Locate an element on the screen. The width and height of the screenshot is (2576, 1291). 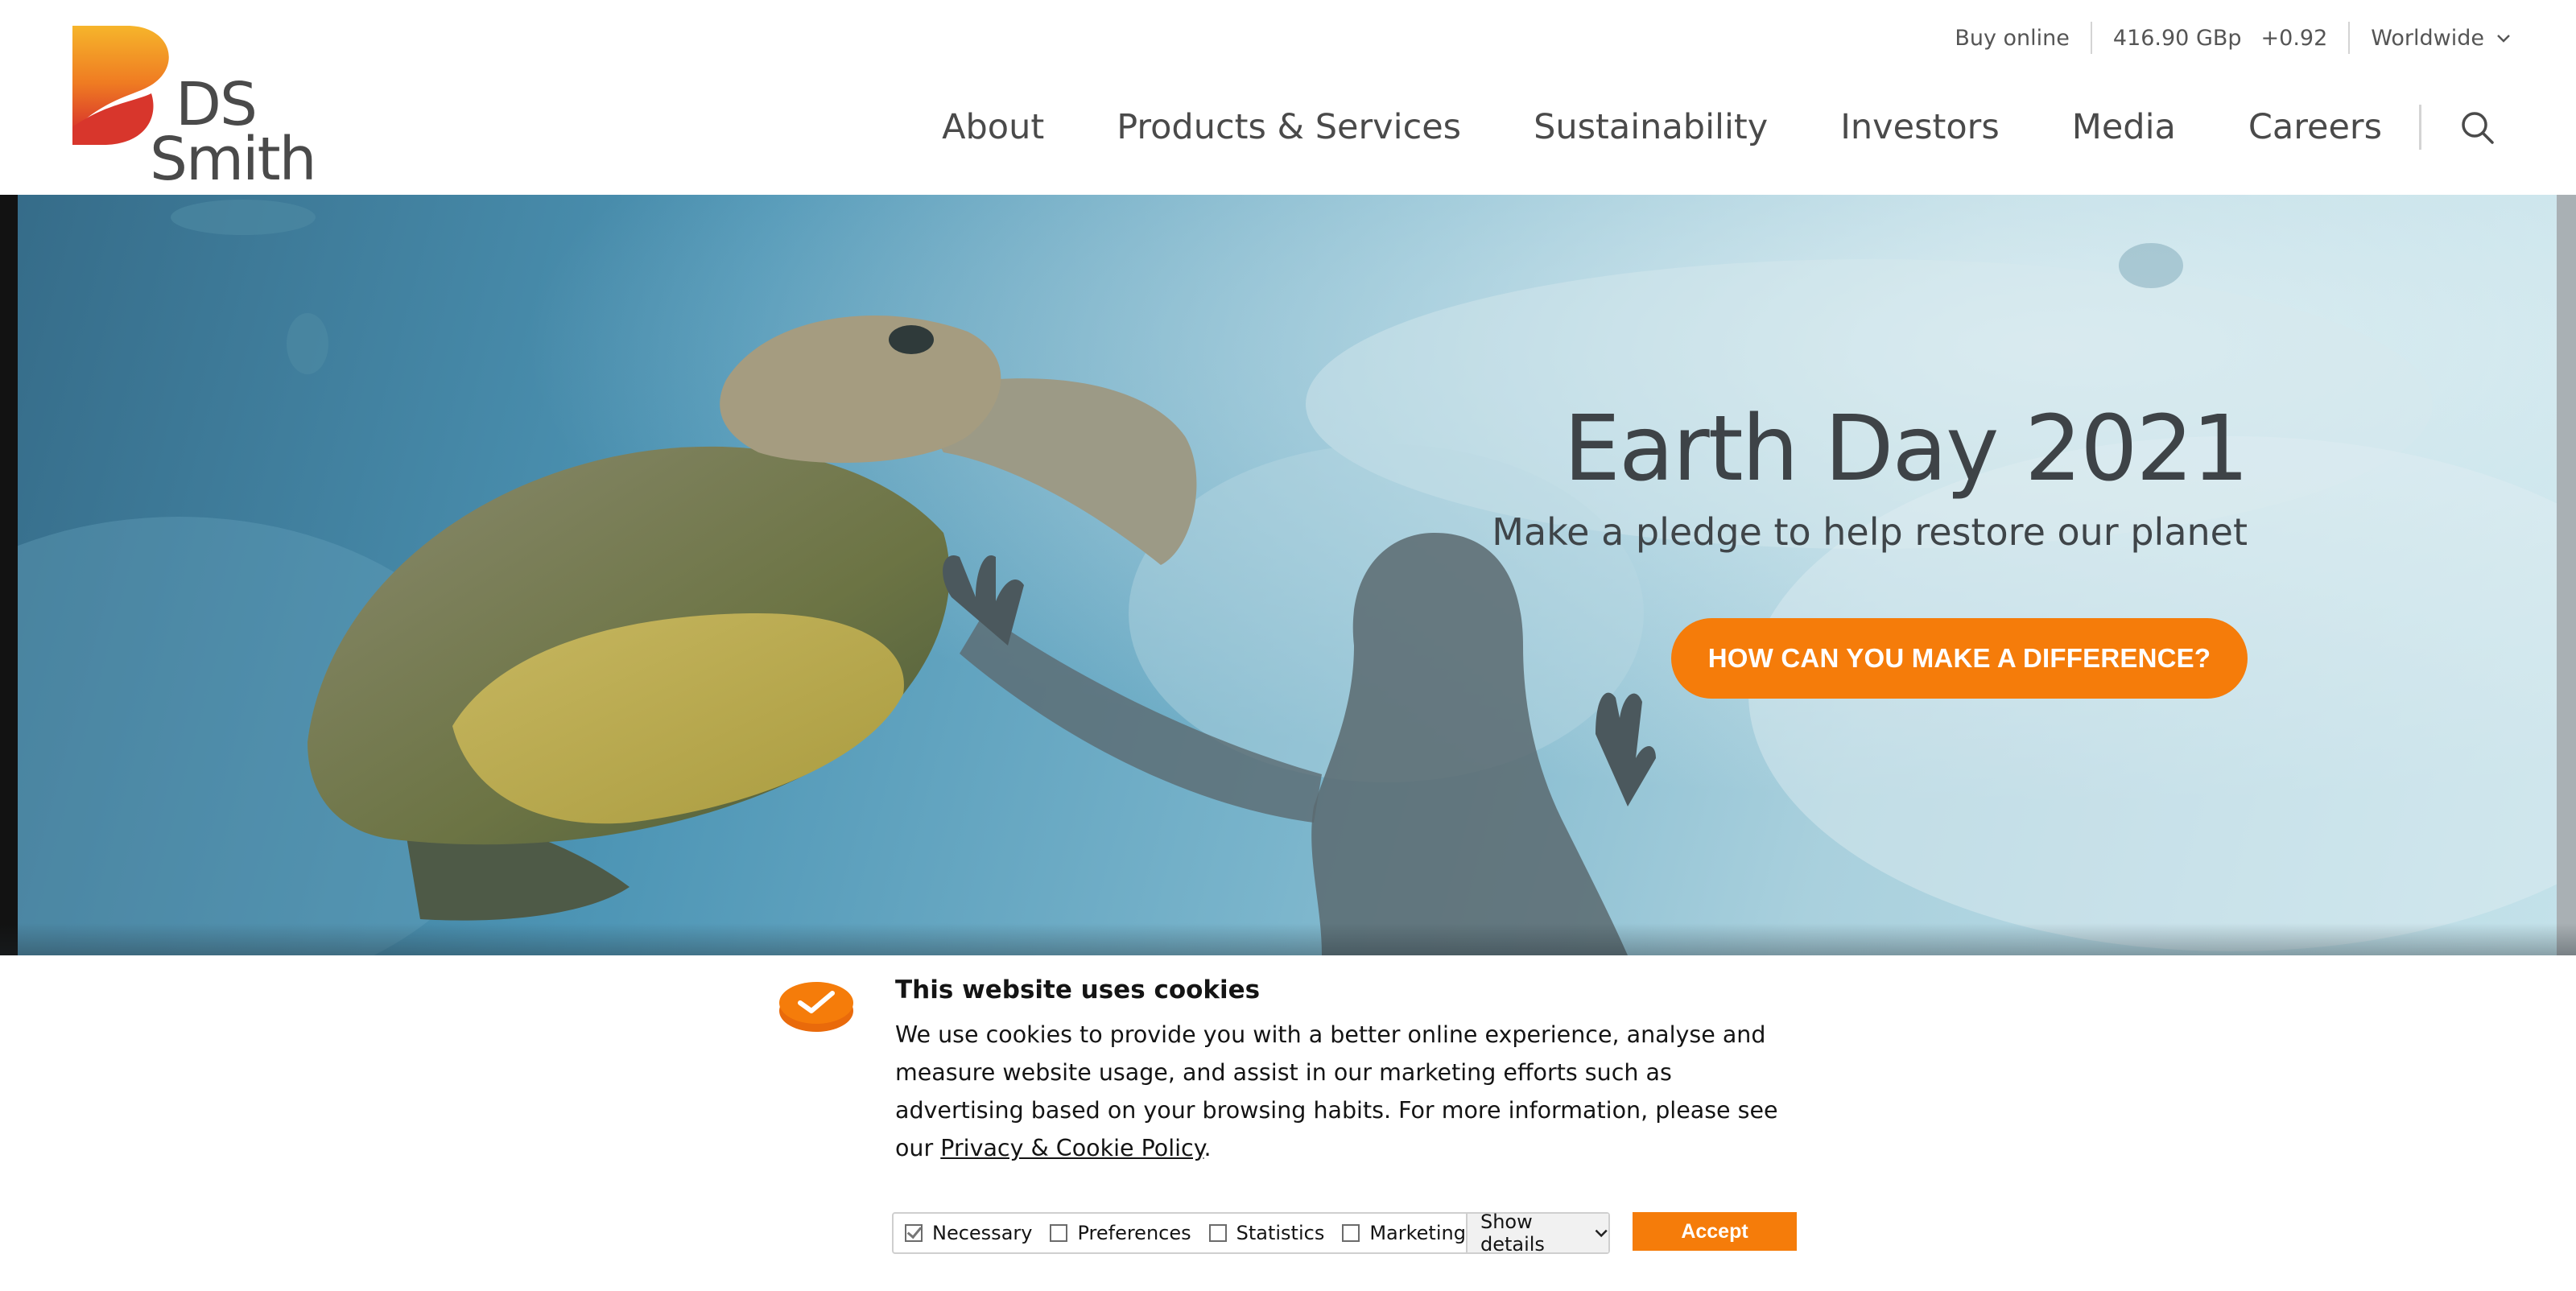
cookie-option-statistics: Statistics is located at coordinates (1266, 1233).